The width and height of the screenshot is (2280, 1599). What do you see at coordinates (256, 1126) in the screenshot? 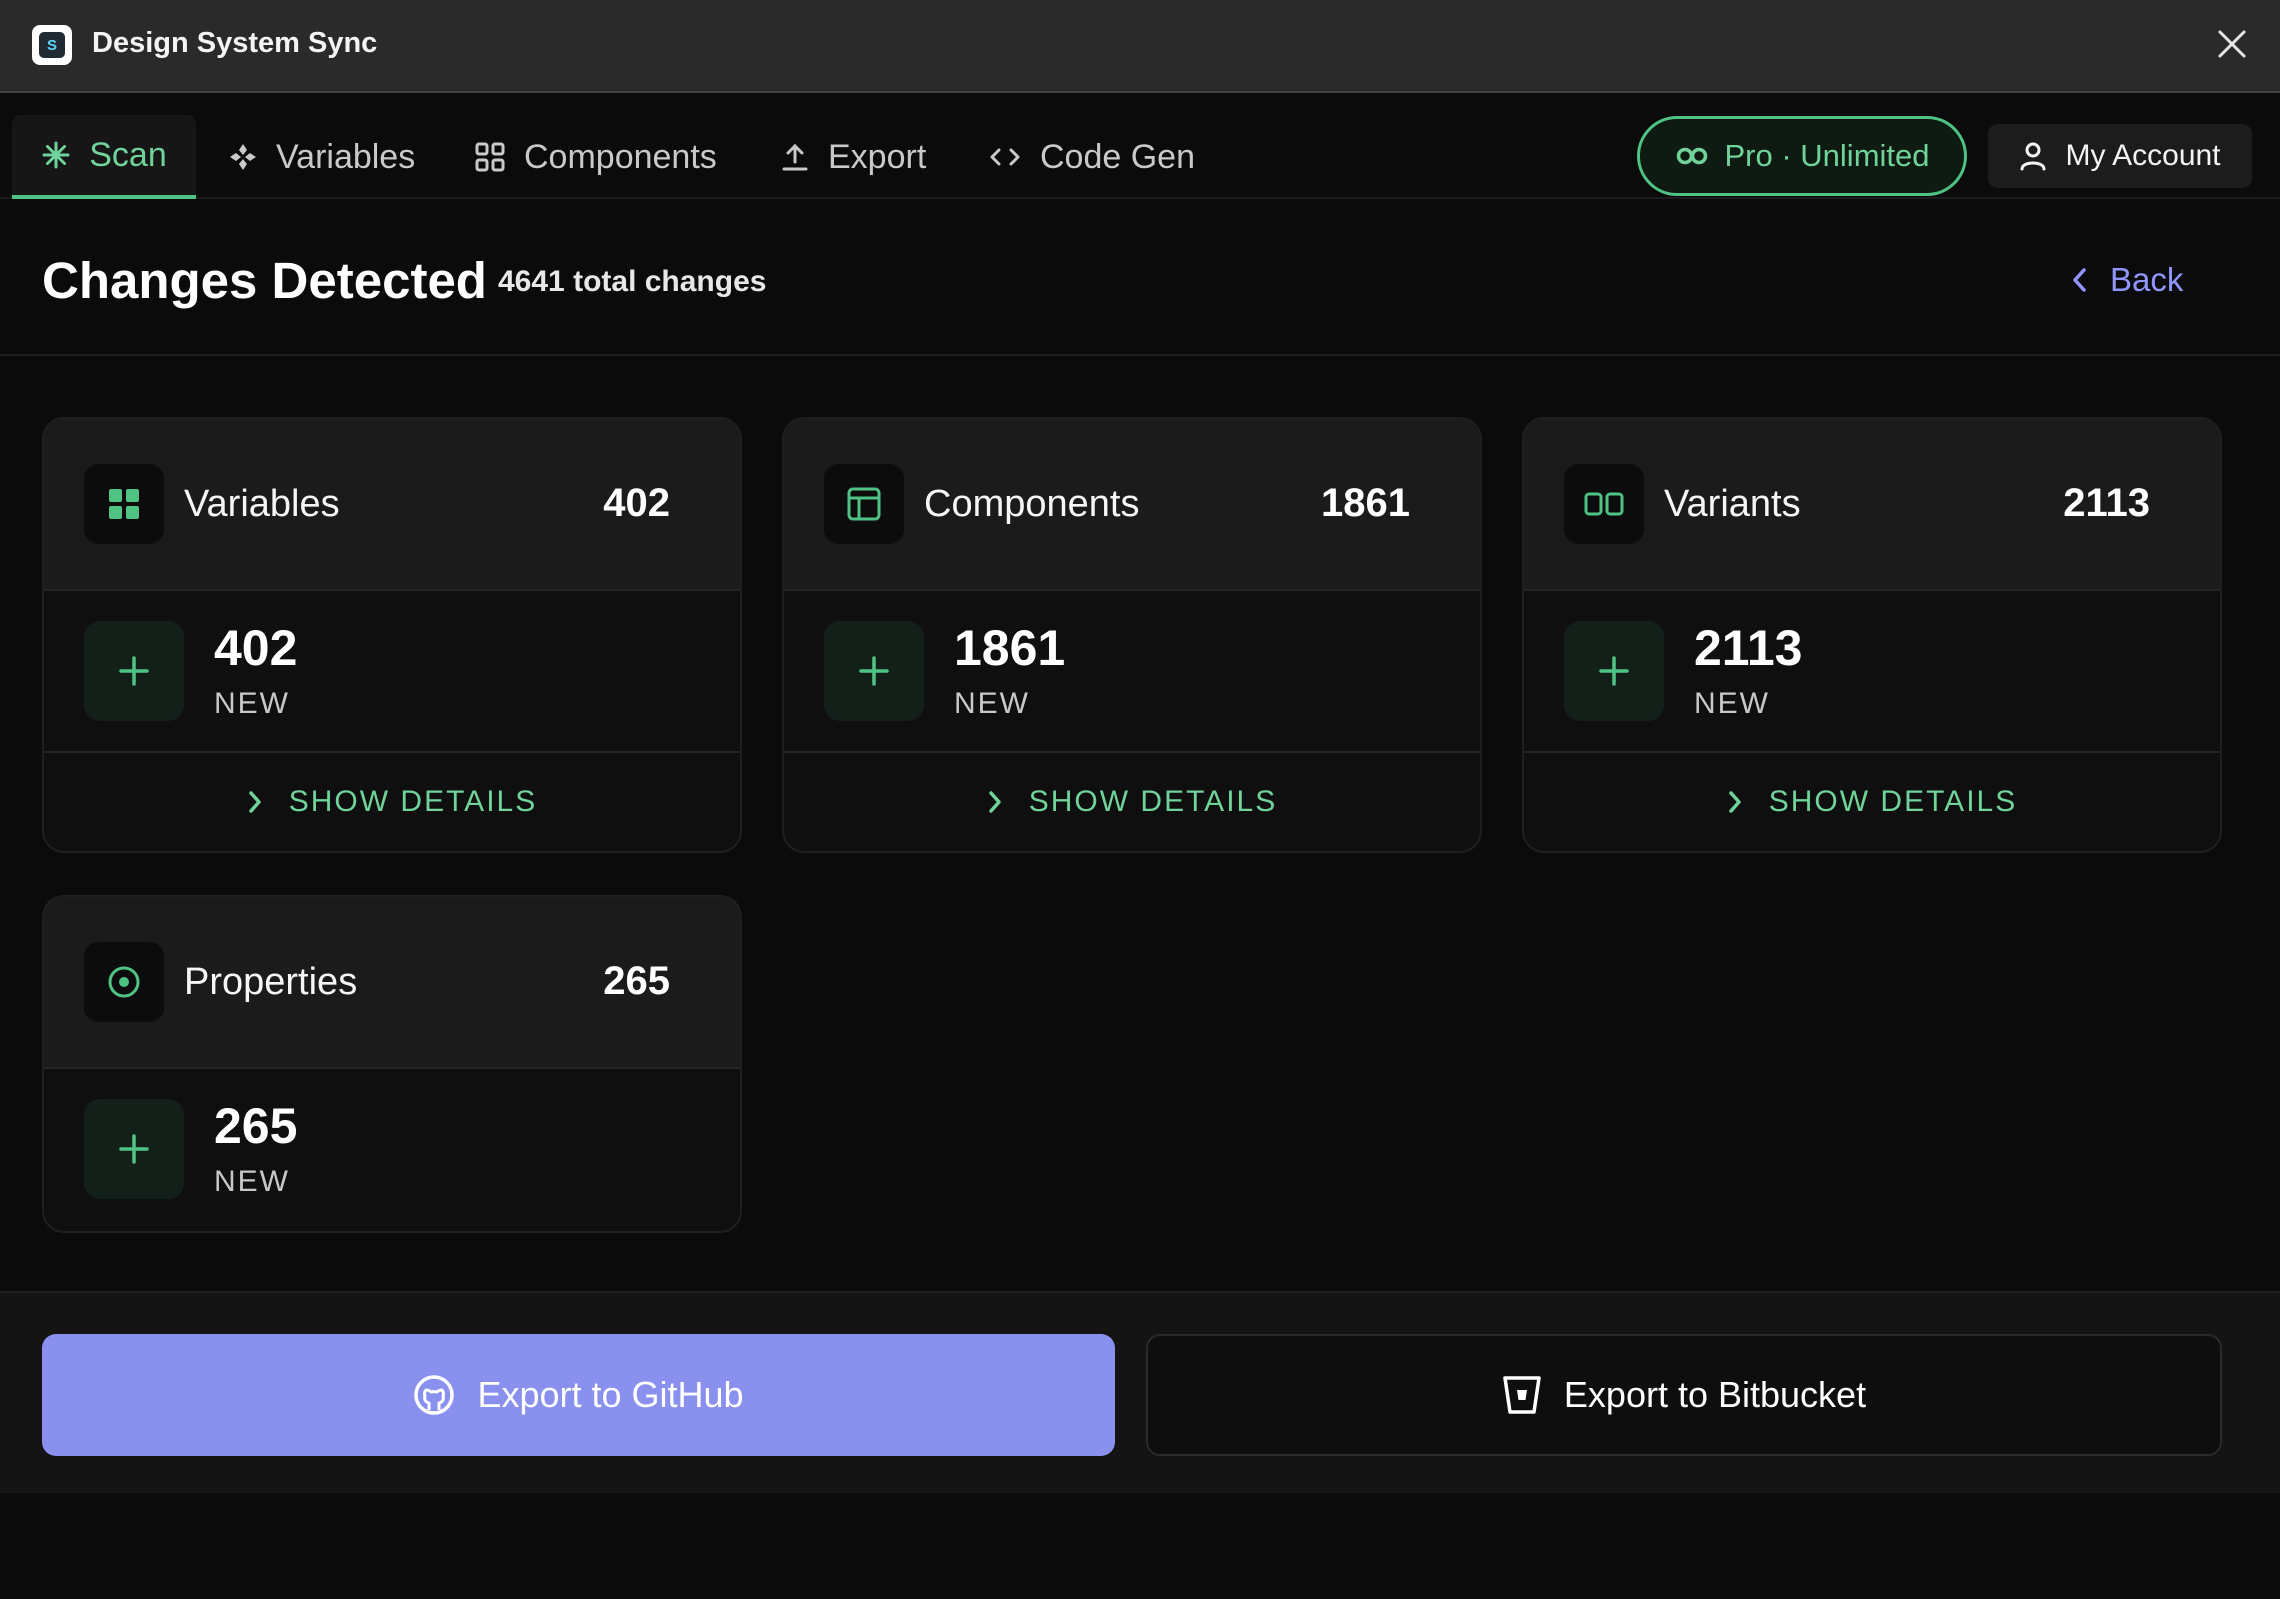
I see `new-count: 265` at bounding box center [256, 1126].